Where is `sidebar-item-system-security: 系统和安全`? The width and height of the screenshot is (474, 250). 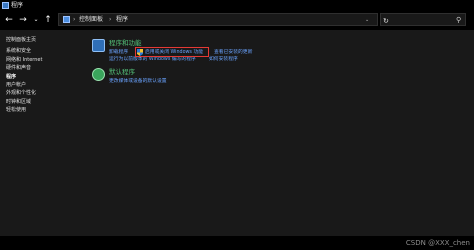
sidebar-item-system-security: 系统和安全 is located at coordinates (41, 51).